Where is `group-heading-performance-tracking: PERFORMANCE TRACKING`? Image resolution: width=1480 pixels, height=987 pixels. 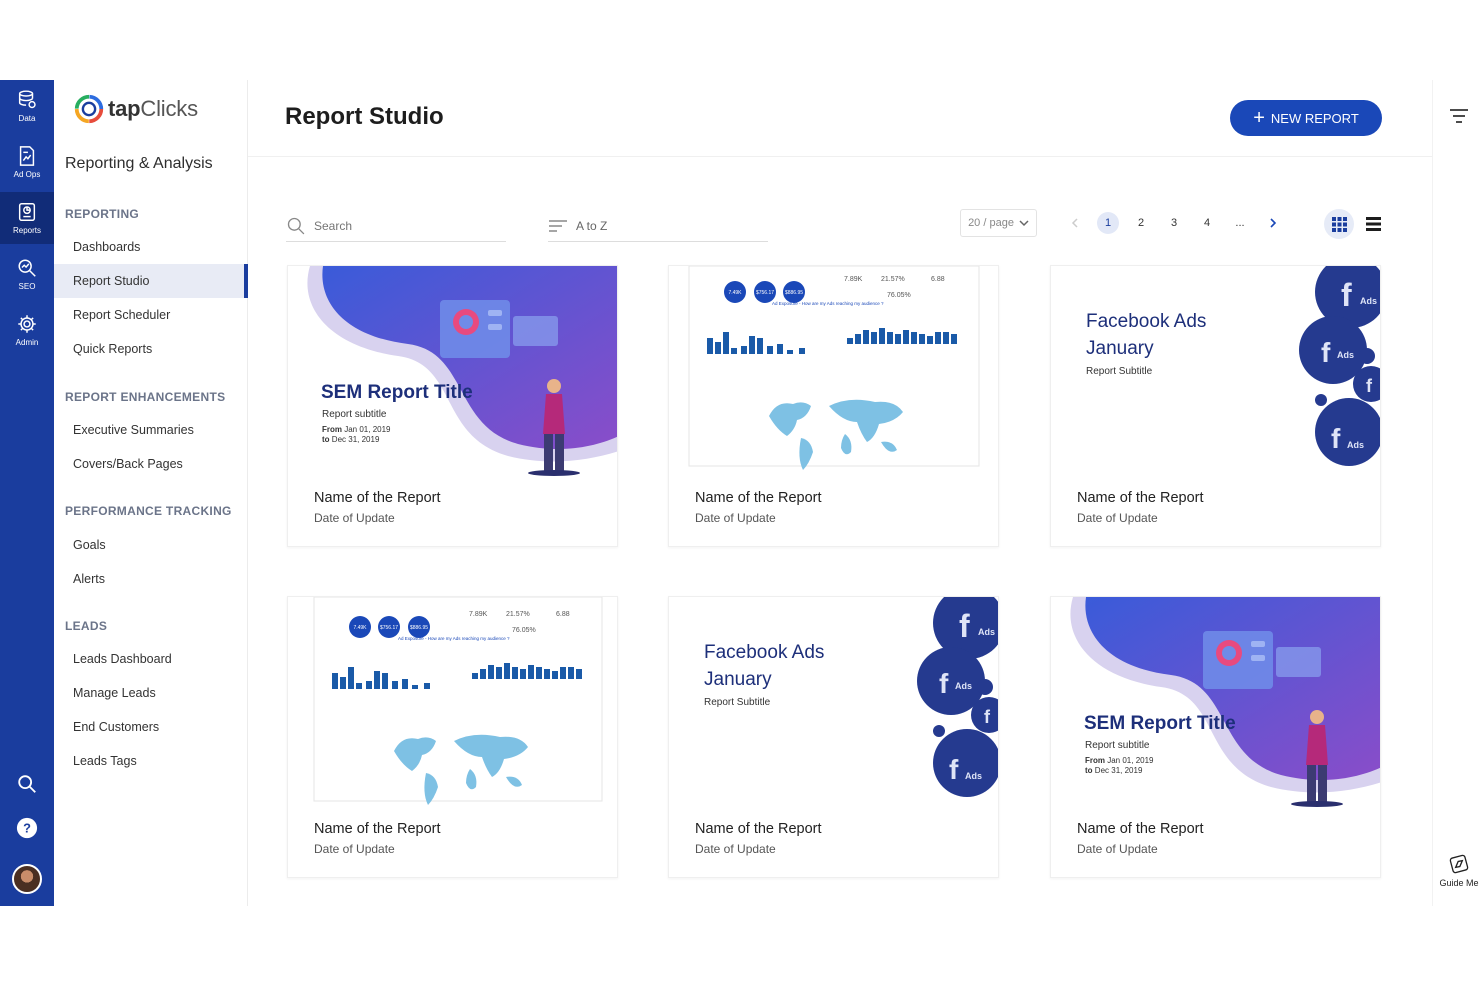
group-heading-performance-tracking: PERFORMANCE TRACKING is located at coordinates (148, 511).